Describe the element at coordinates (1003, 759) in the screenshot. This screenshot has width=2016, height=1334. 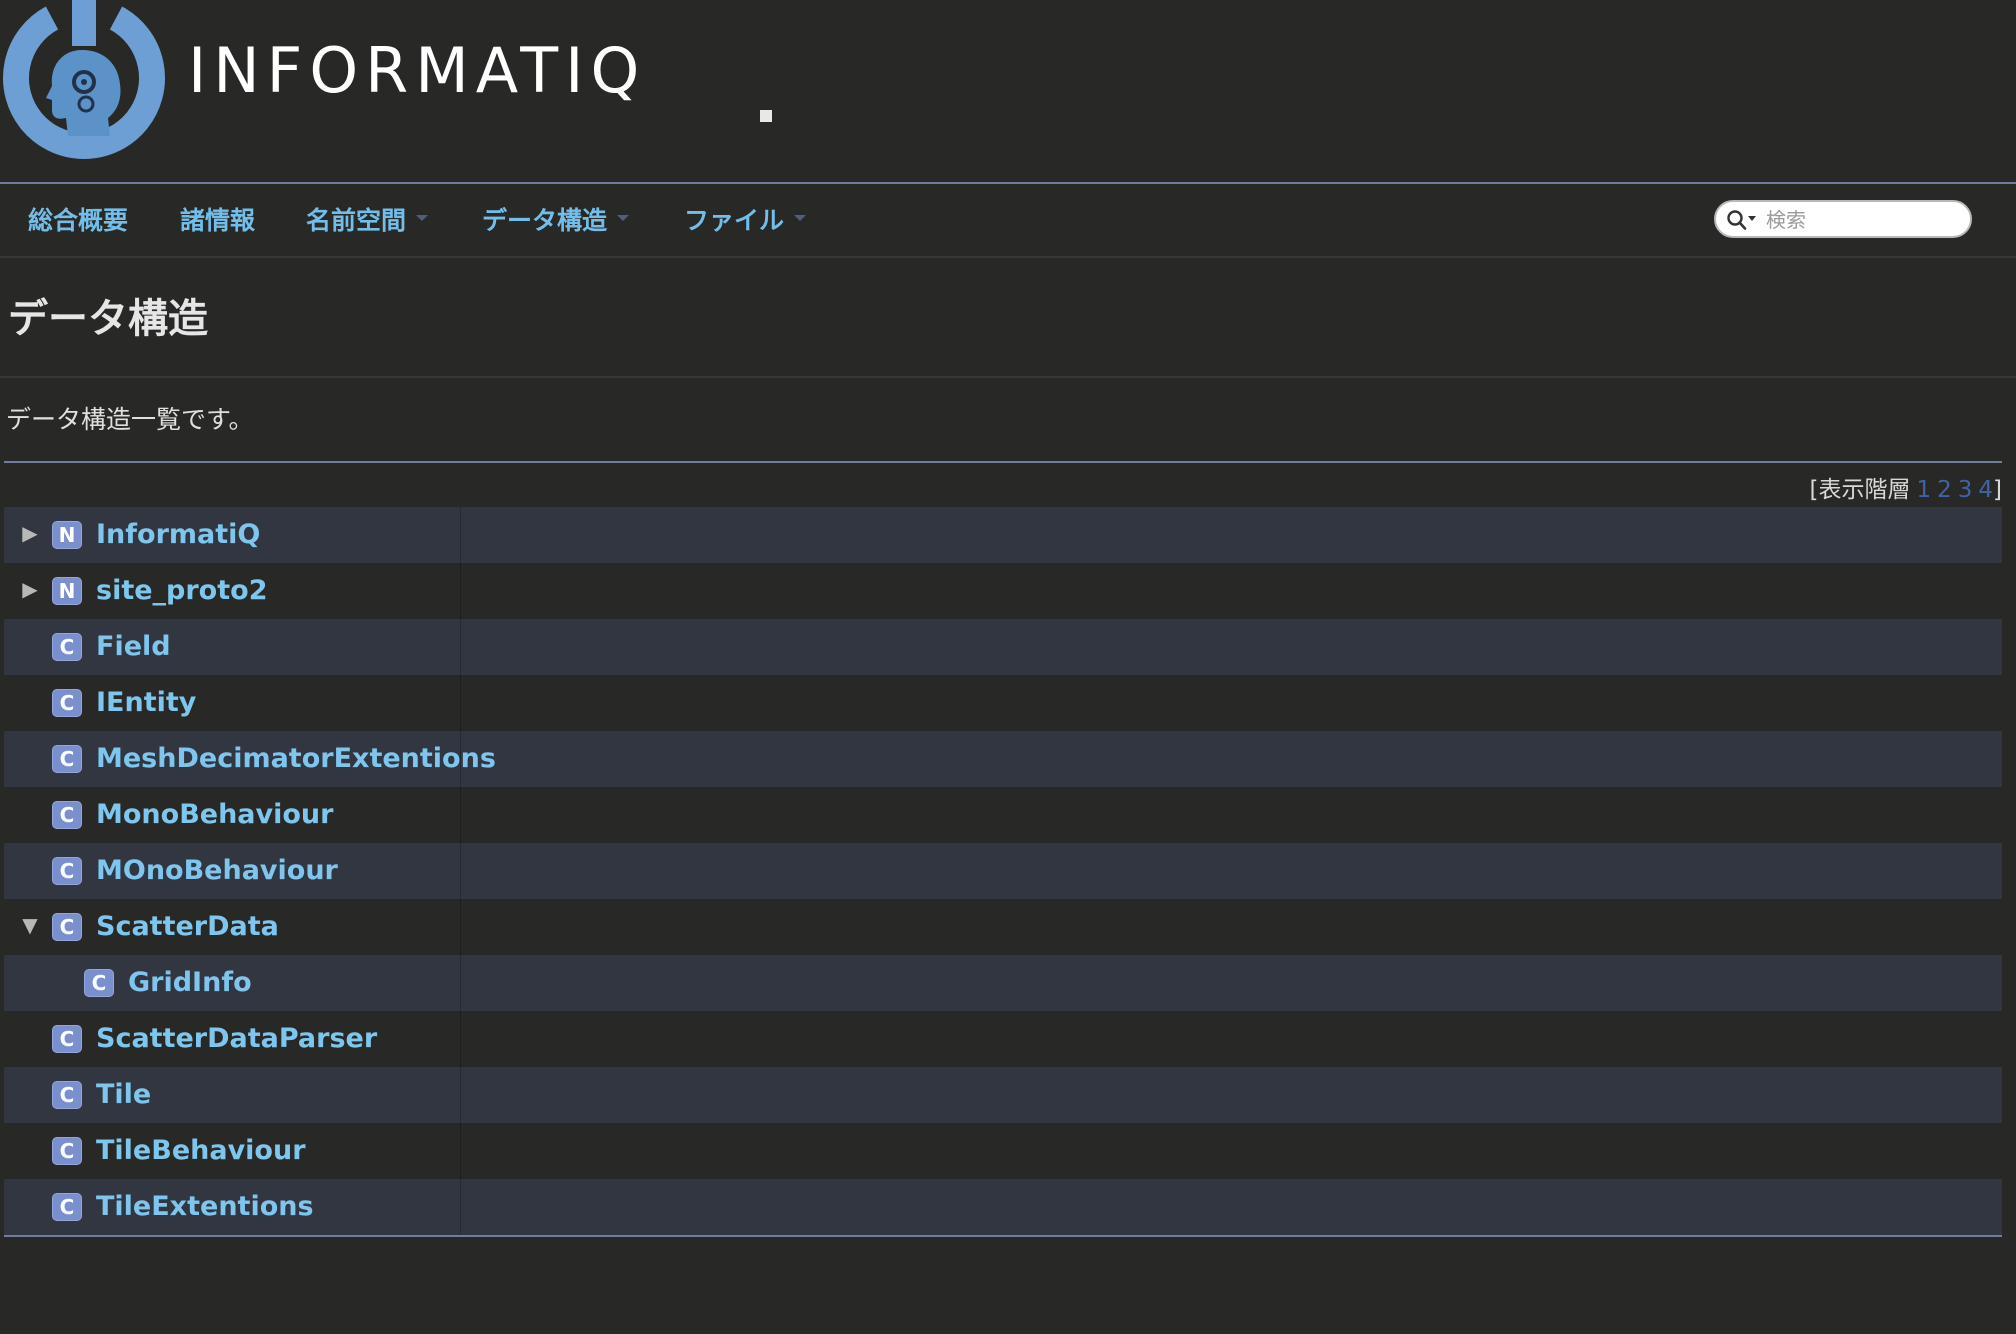
I see `tree-row: C MeshDecimatorExtentions` at that location.